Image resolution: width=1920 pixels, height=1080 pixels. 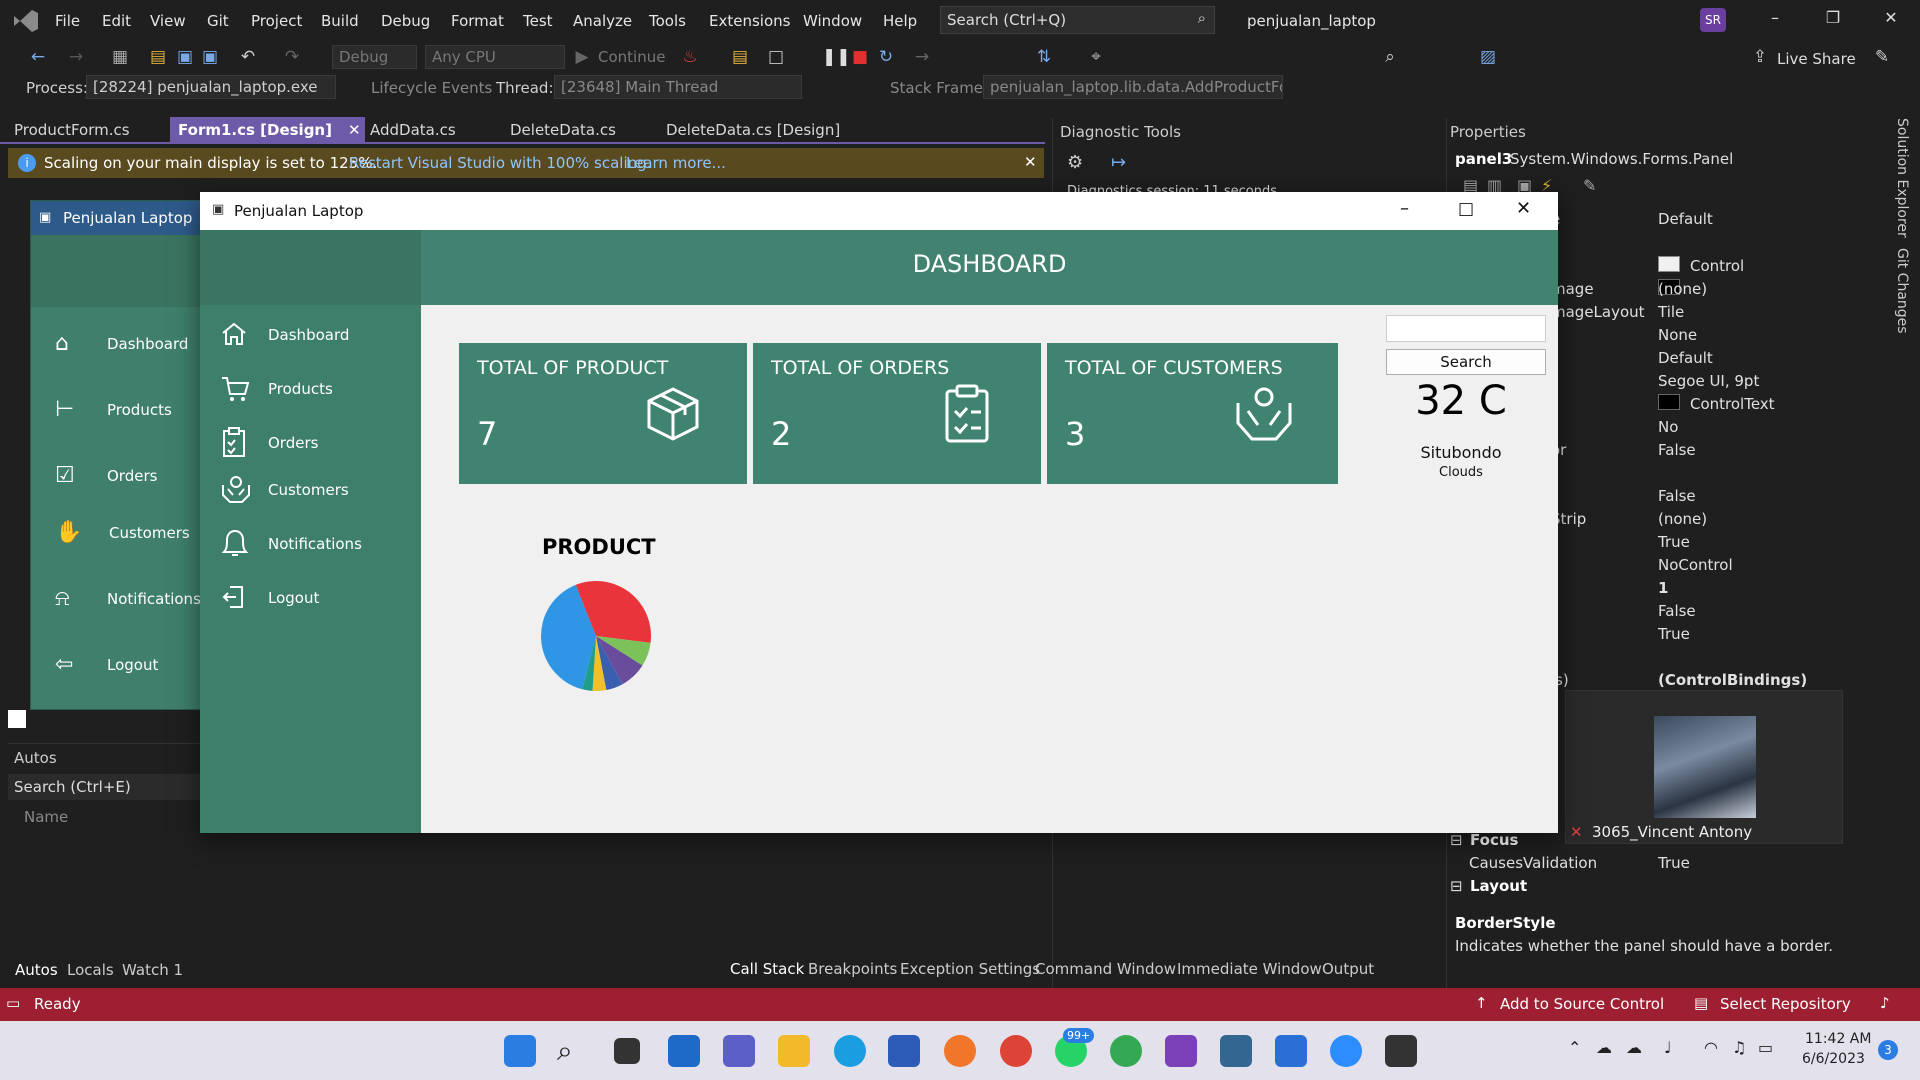 I want to click on tab-locals: Locals, so click(x=90, y=970).